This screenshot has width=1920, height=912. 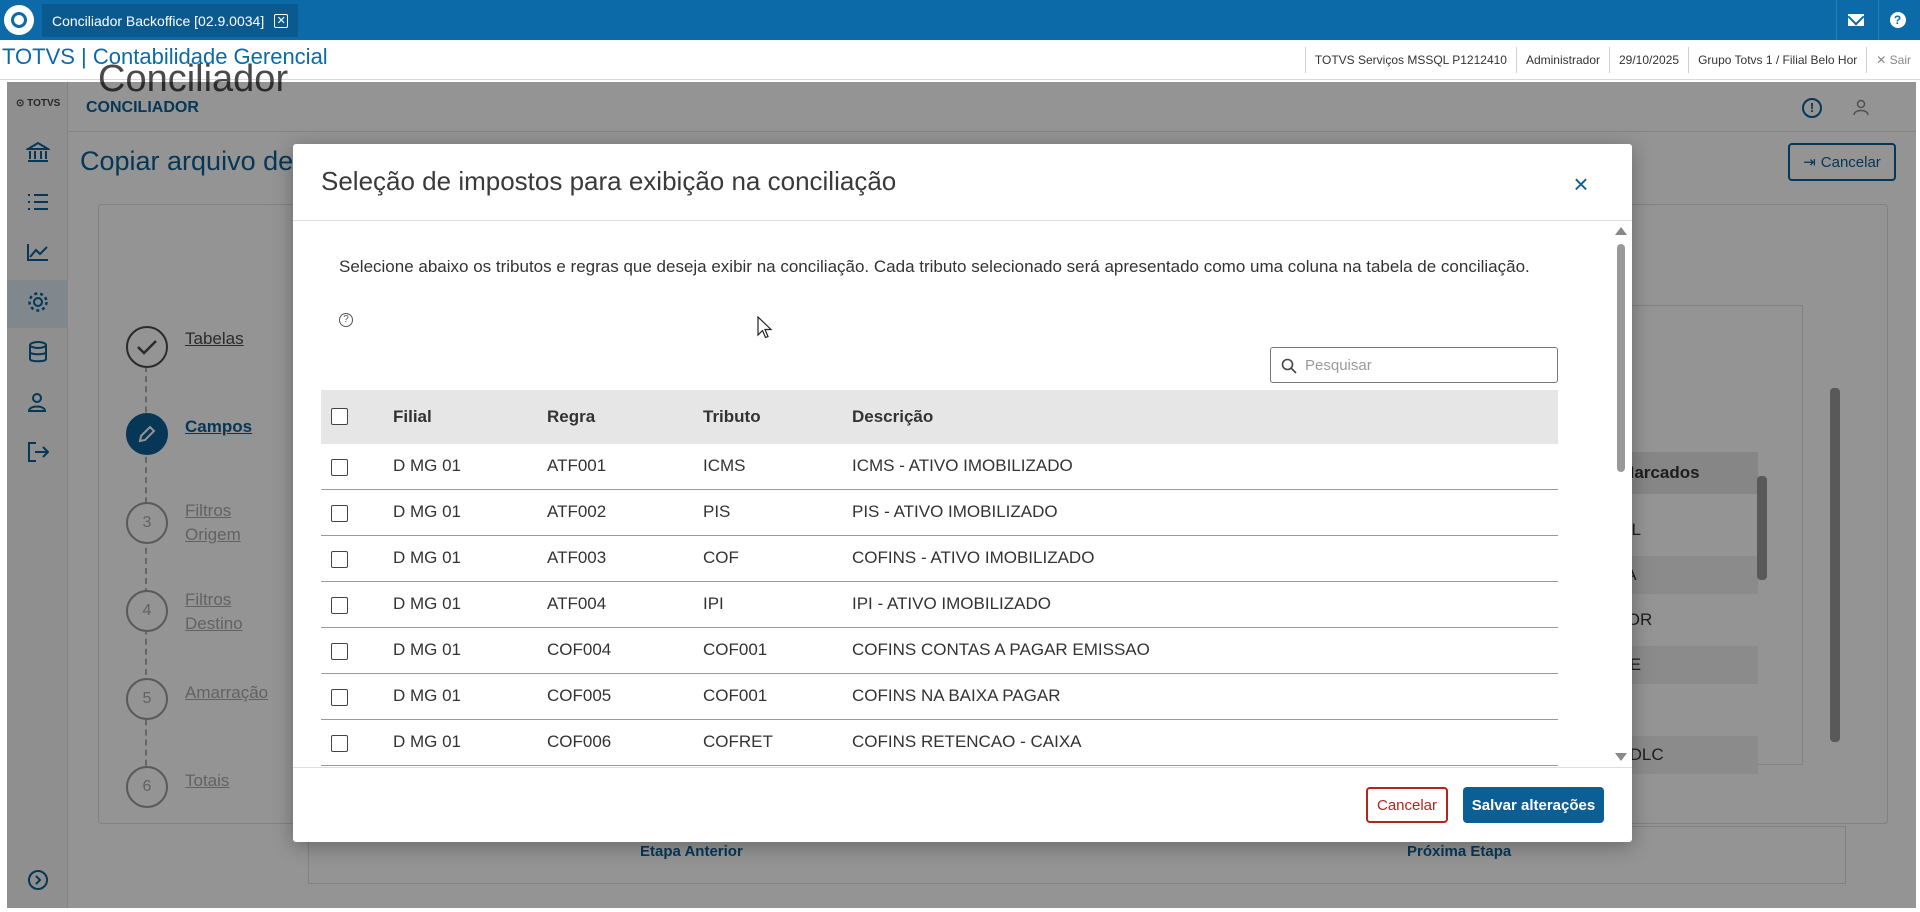 I want to click on help-button: ?, so click(x=1897, y=20).